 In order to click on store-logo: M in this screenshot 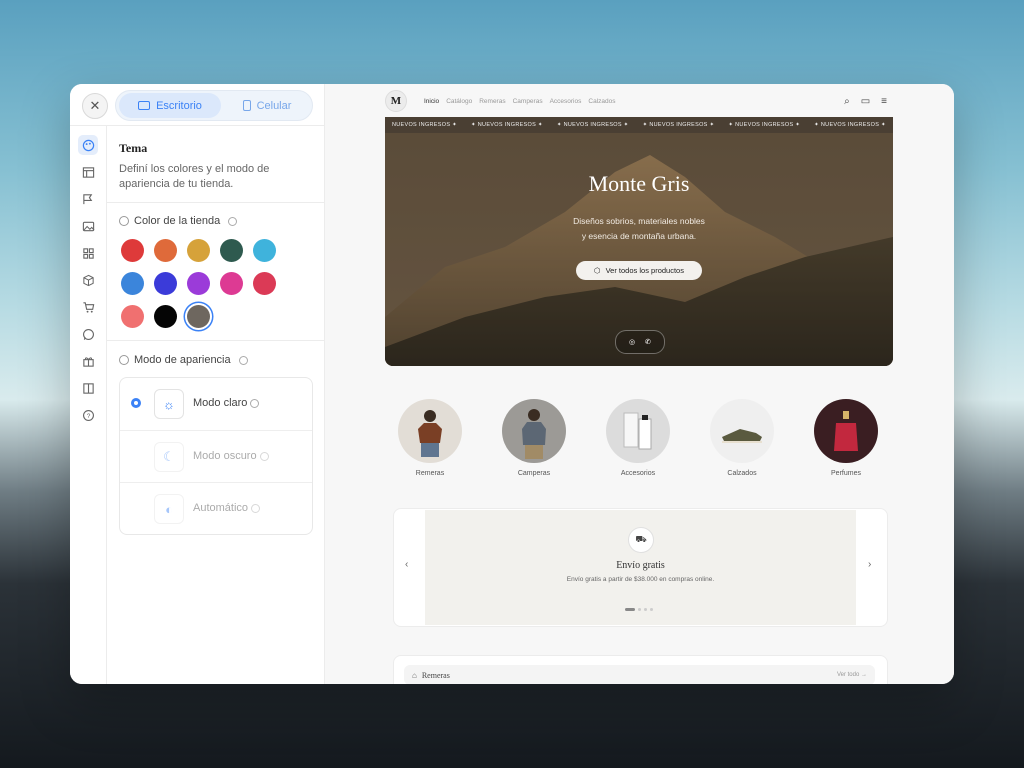, I will do `click(396, 101)`.